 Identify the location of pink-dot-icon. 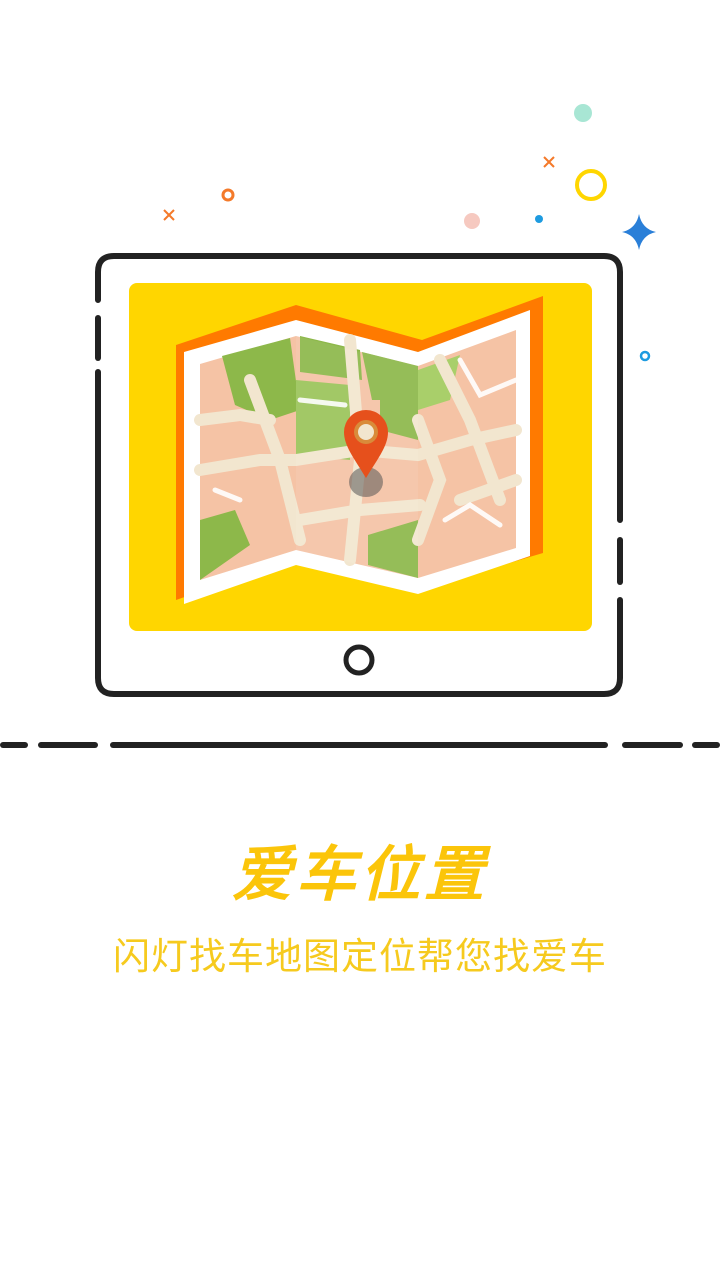
(472, 221).